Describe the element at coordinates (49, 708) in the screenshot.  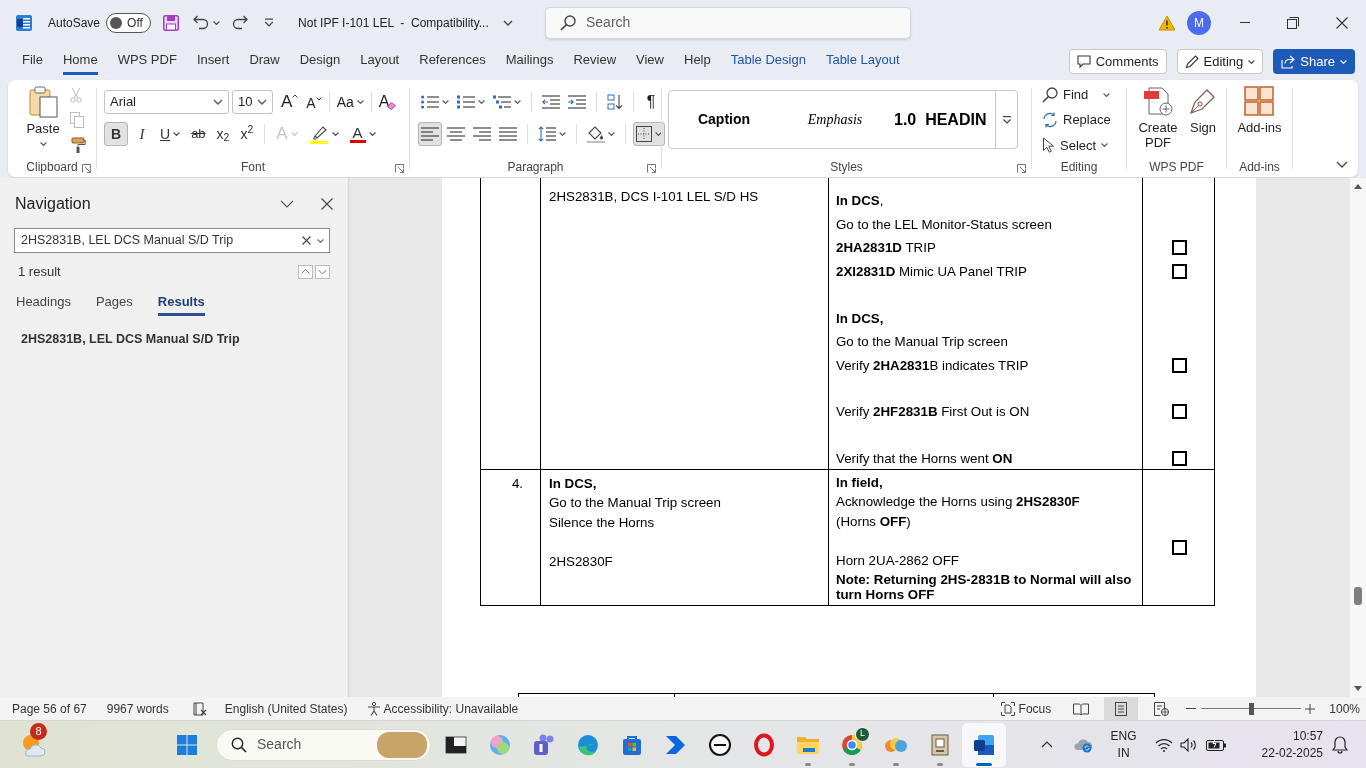
I see `page-count: Page 56 of 67` at that location.